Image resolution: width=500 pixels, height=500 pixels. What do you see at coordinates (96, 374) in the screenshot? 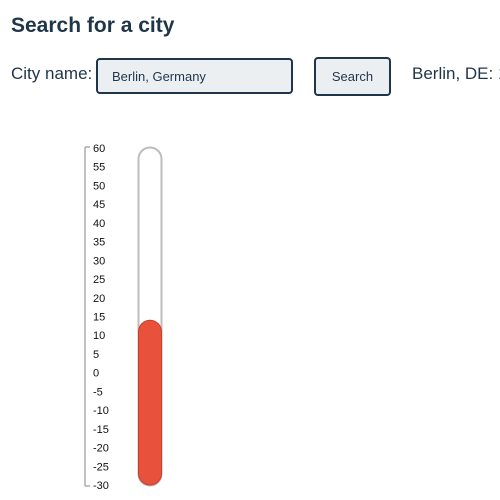
I see `tick-label: 0` at bounding box center [96, 374].